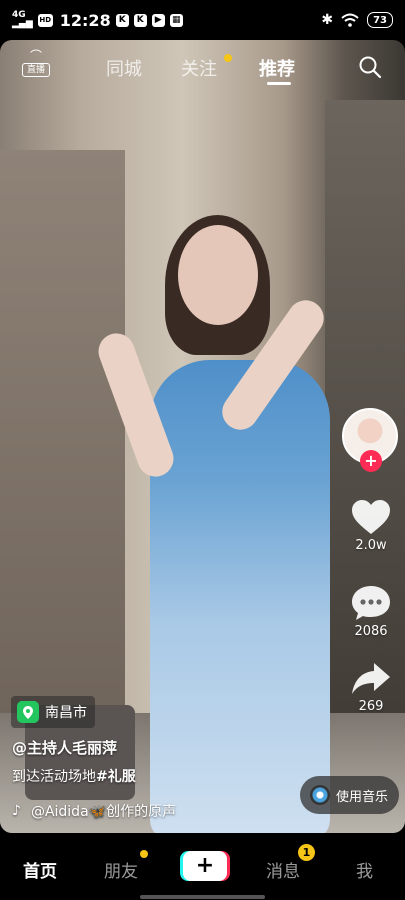 Image resolution: width=405 pixels, height=900 pixels. What do you see at coordinates (218, 275) in the screenshot?
I see `video-subject` at bounding box center [218, 275].